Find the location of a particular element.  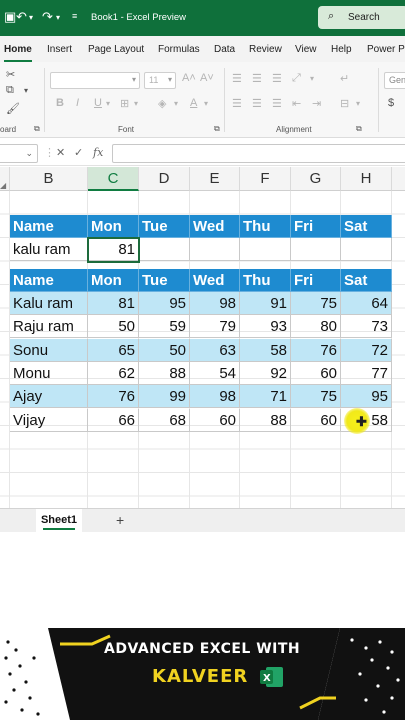

table2-cell-e: 79 is located at coordinates (215, 327).